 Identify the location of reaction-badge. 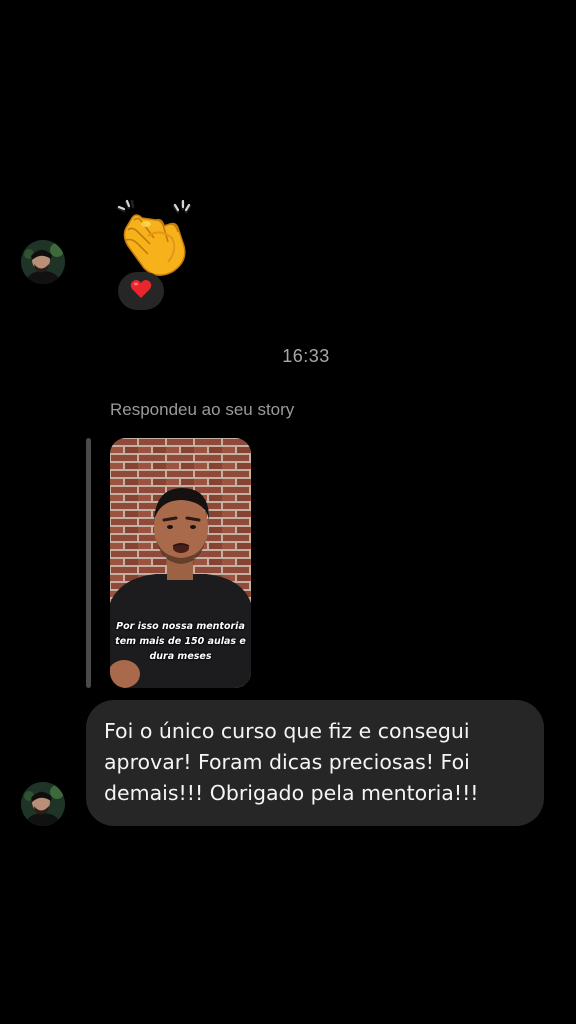
(141, 291).